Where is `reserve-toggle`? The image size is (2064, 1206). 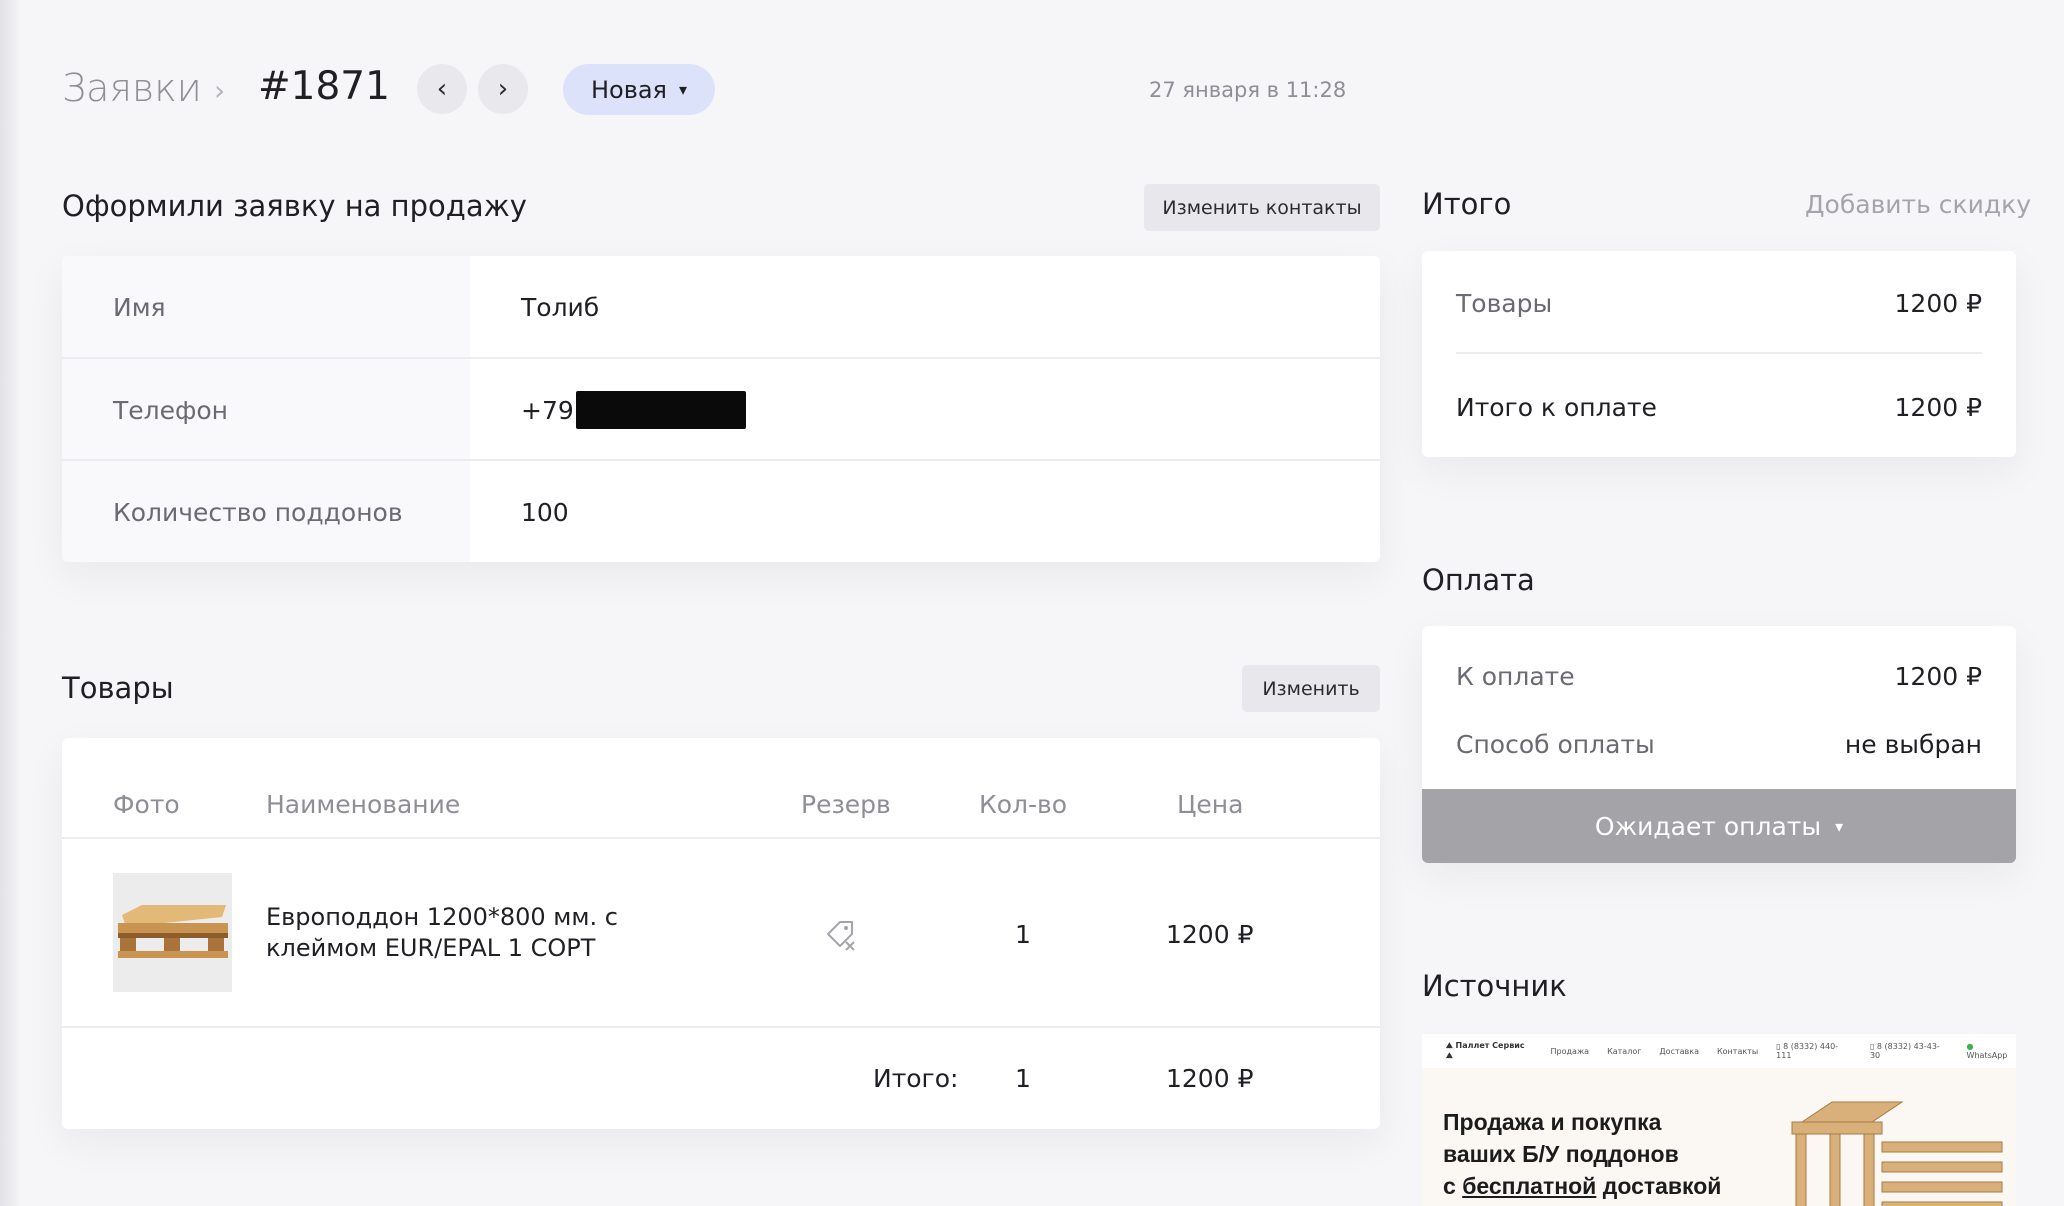
reserve-toggle is located at coordinates (841, 938).